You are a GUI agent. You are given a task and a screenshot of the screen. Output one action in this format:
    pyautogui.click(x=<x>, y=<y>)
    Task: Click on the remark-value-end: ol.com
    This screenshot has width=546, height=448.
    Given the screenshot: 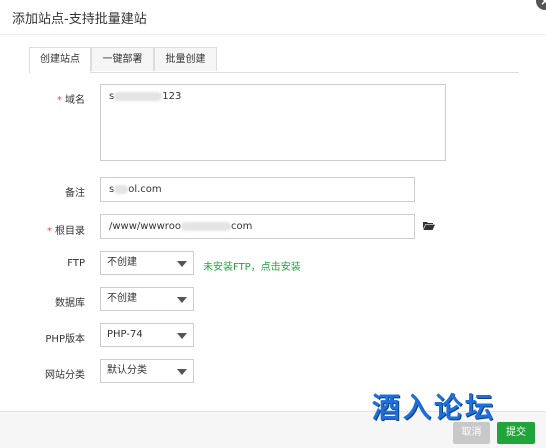 What is the action you would take?
    pyautogui.click(x=145, y=189)
    